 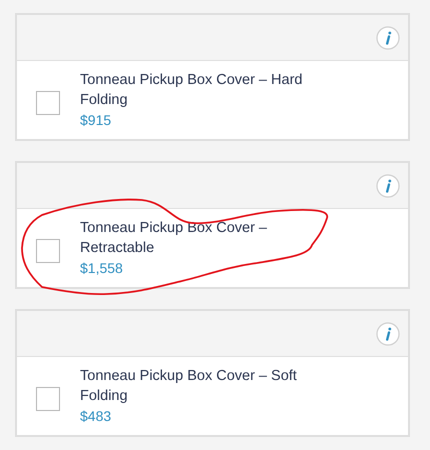 What do you see at coordinates (102, 268) in the screenshot?
I see `option-price: $1,558` at bounding box center [102, 268].